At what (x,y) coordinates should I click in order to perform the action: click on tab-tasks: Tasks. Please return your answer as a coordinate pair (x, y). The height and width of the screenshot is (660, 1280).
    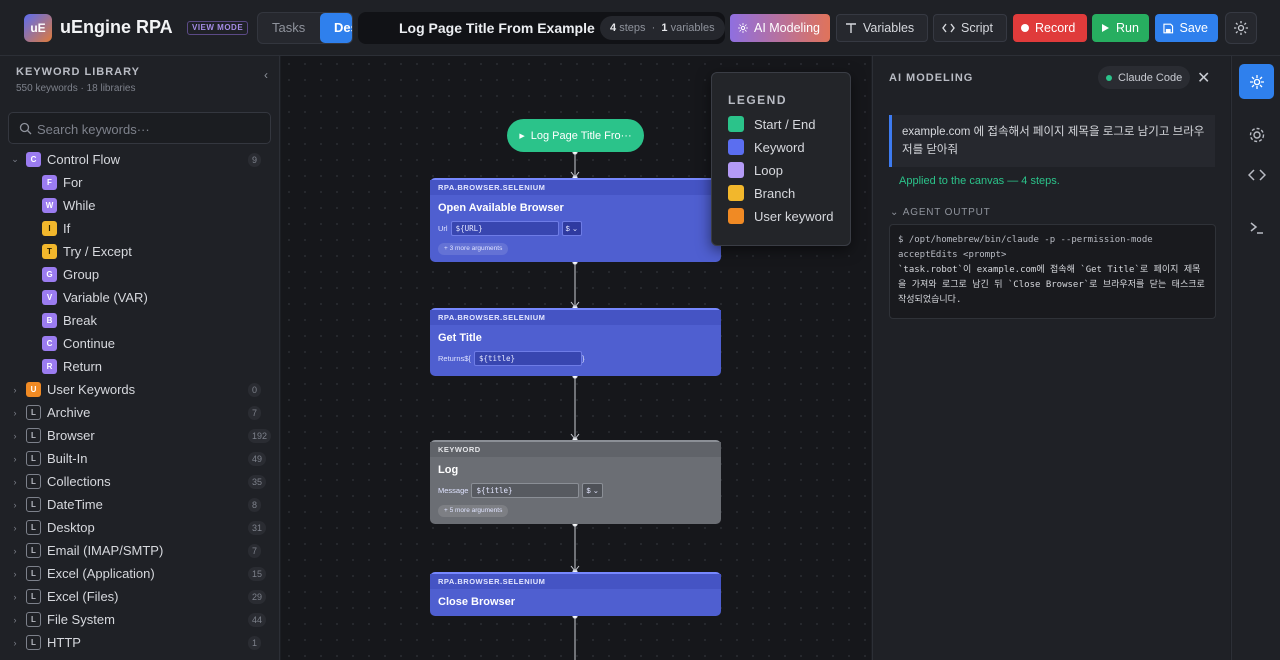
    Looking at the image, I should click on (288, 28).